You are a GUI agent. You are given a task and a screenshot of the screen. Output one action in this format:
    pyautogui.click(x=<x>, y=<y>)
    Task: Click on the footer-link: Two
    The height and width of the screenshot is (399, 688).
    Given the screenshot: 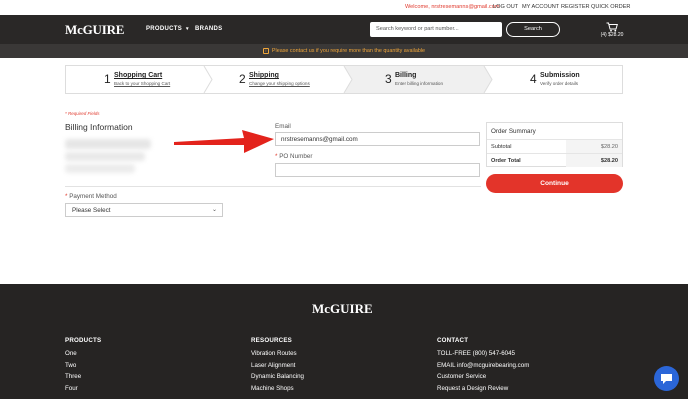 What is the action you would take?
    pyautogui.click(x=83, y=368)
    